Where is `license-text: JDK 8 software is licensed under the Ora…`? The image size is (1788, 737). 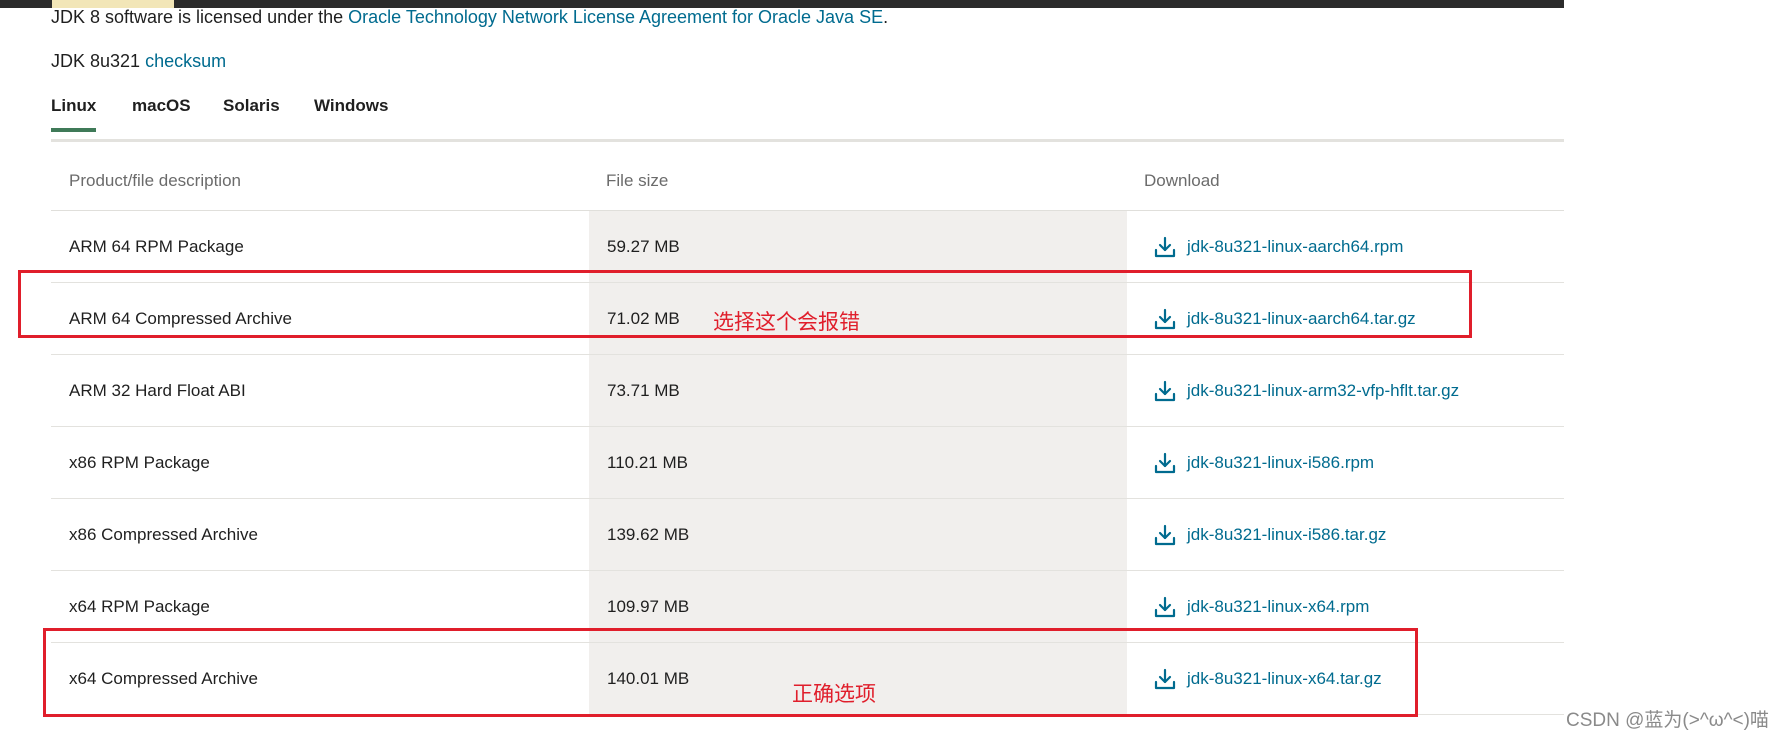
license-text: JDK 8 software is licensed under the Ora… is located at coordinates (469, 17).